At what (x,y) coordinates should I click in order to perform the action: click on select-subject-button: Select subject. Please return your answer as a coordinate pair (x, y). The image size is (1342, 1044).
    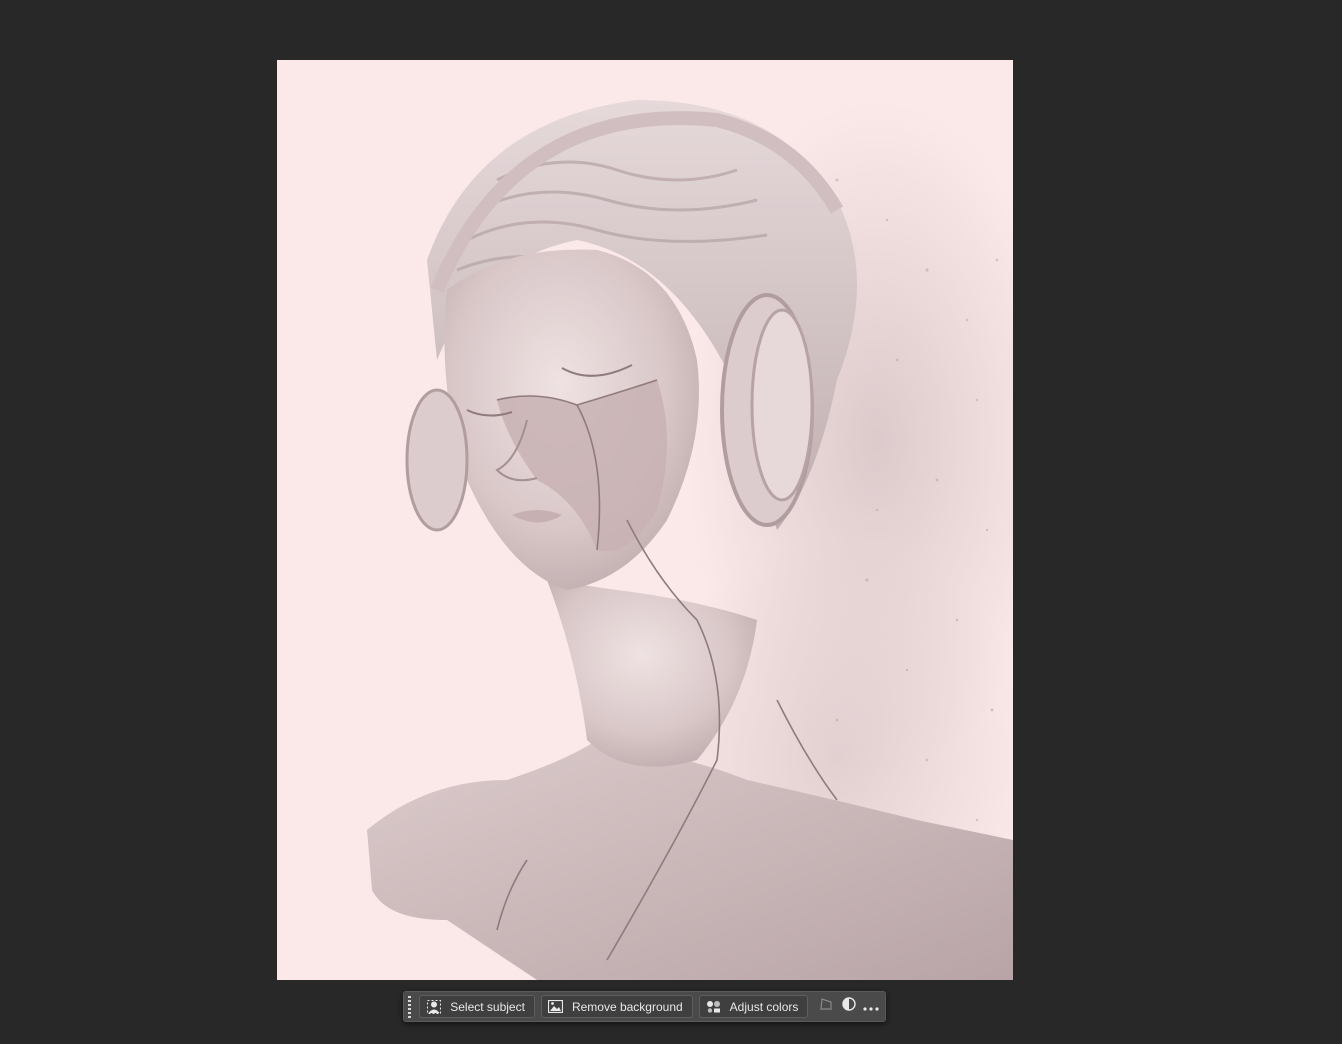
    Looking at the image, I should click on (477, 1006).